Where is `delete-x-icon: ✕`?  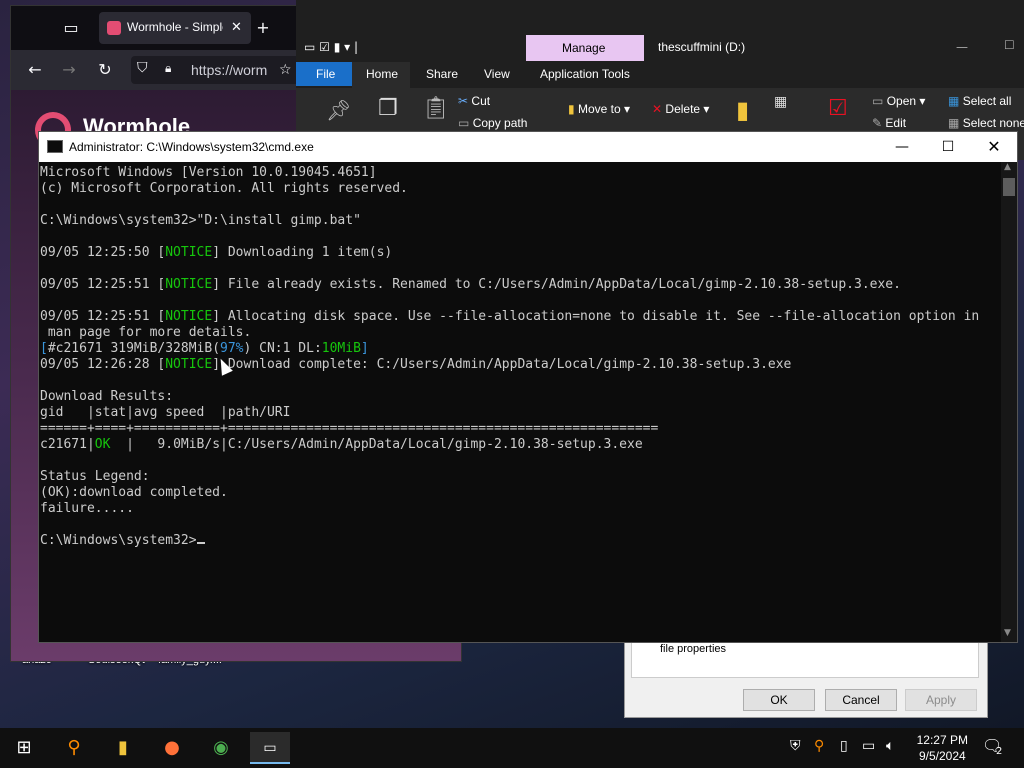 delete-x-icon: ✕ is located at coordinates (657, 109).